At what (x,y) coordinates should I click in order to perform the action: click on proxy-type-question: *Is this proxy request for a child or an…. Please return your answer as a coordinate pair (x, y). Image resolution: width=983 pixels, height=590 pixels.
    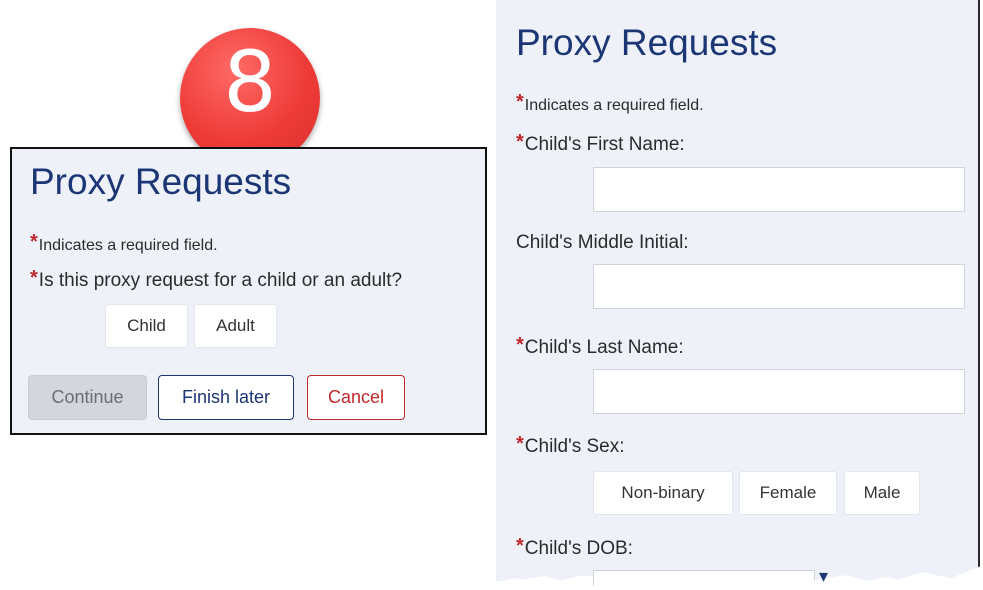
    Looking at the image, I should click on (216, 279).